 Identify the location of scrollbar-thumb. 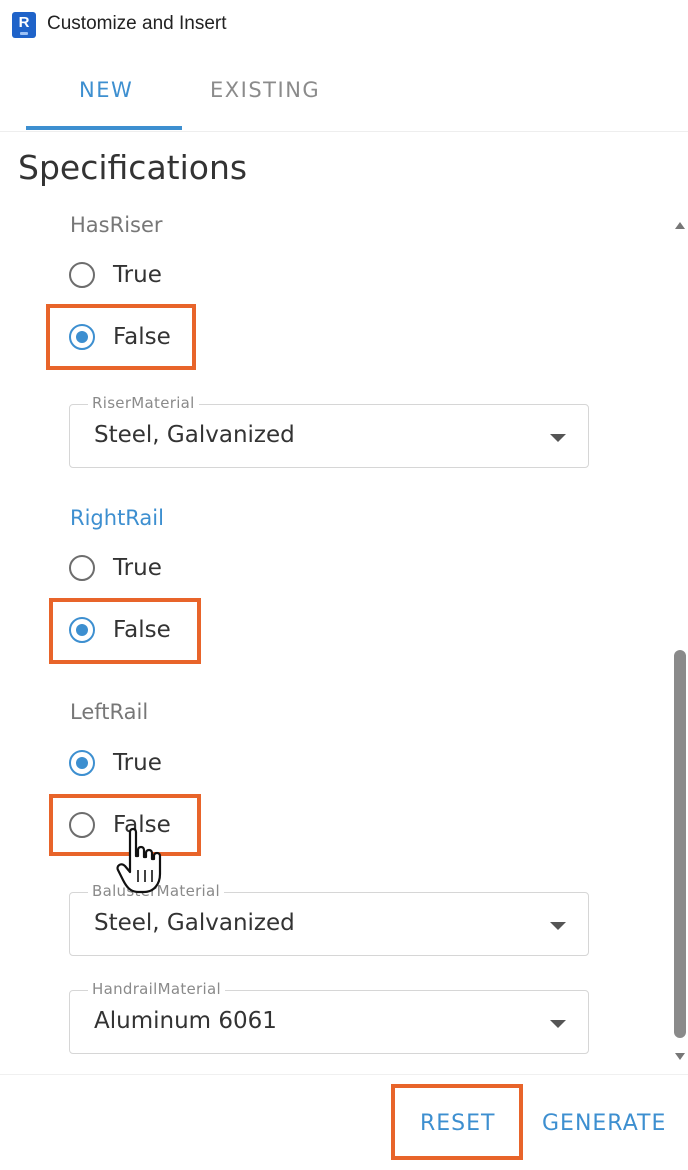
(680, 844).